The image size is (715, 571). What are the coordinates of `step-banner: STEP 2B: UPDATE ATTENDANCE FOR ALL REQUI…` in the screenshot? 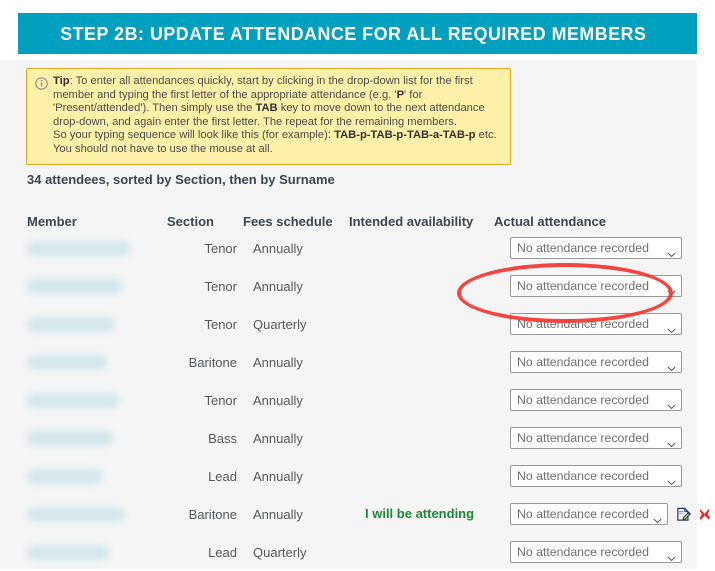 It's located at (357, 33).